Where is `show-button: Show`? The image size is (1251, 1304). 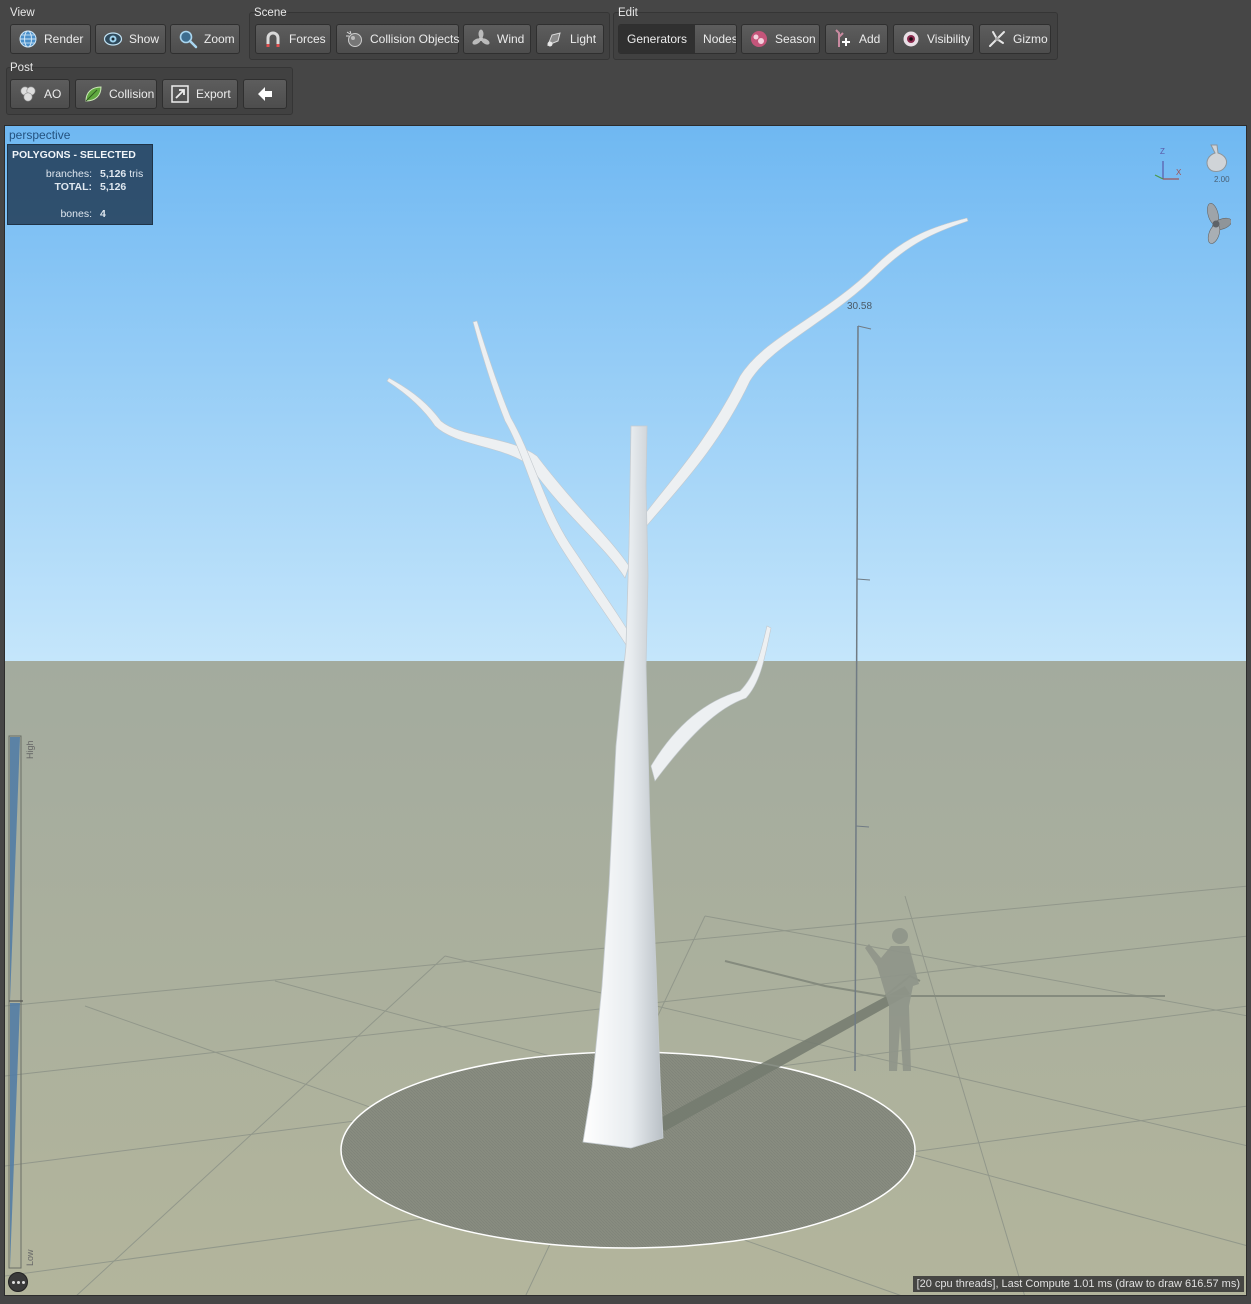
show-button: Show is located at coordinates (130, 39).